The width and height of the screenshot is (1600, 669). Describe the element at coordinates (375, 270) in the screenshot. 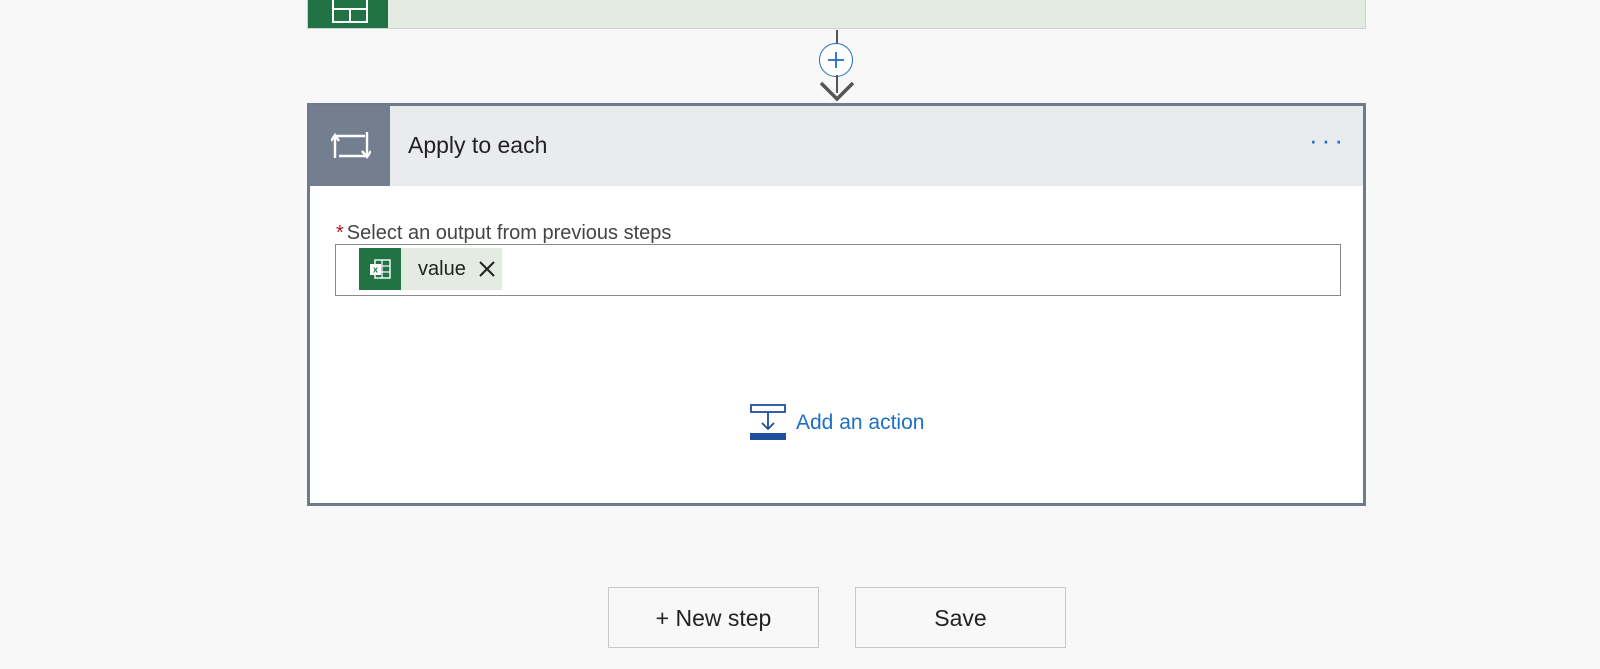

I see `svg-text: x` at that location.